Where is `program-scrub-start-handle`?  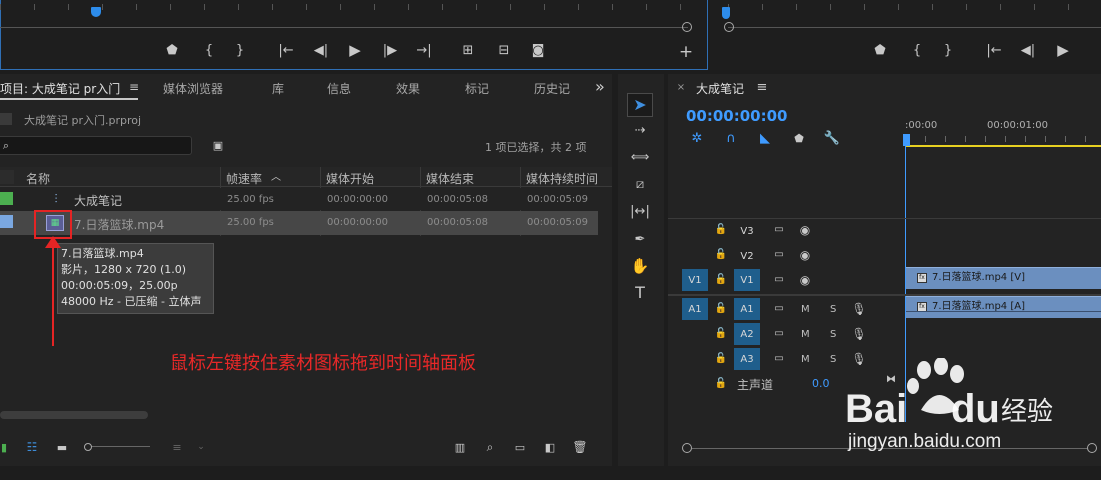
program-scrub-start-handle is located at coordinates (729, 27).